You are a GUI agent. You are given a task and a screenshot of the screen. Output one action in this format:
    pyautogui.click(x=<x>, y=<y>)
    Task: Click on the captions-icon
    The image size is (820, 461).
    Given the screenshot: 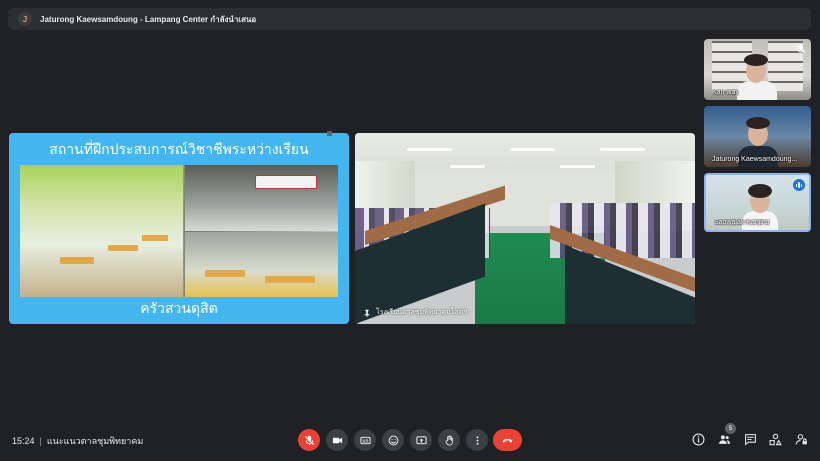 What is the action you would take?
    pyautogui.click(x=365, y=440)
    